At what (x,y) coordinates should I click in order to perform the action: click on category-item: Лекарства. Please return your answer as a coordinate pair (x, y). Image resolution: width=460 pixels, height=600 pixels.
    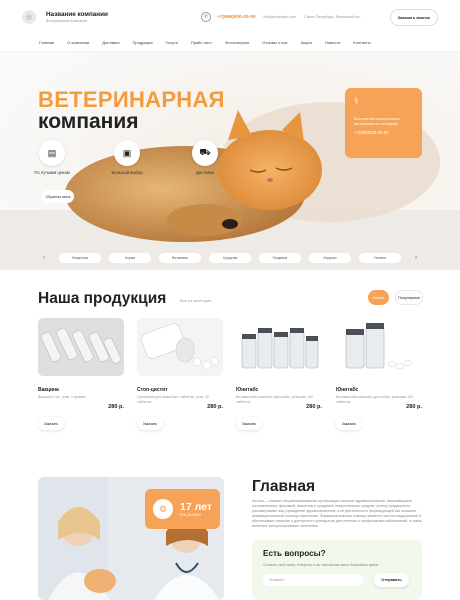
    Looking at the image, I should click on (80, 258).